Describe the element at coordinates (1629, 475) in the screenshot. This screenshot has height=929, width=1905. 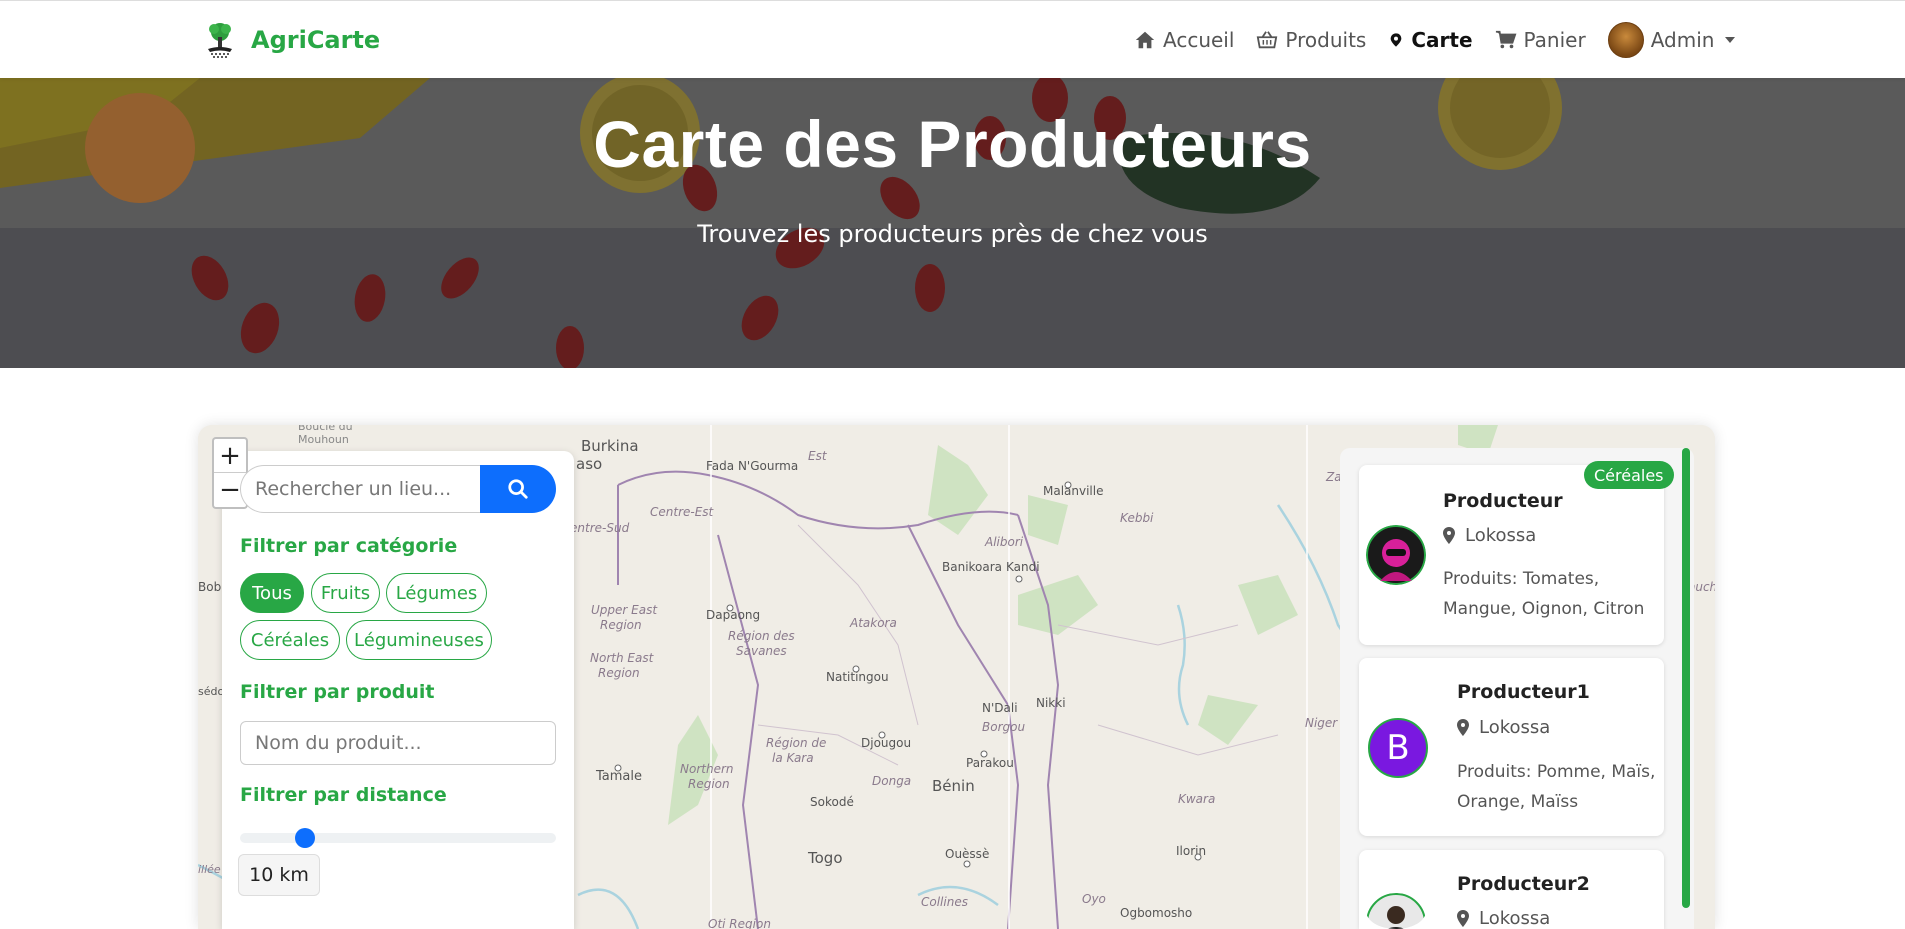
I see `category-badge: Céréales` at that location.